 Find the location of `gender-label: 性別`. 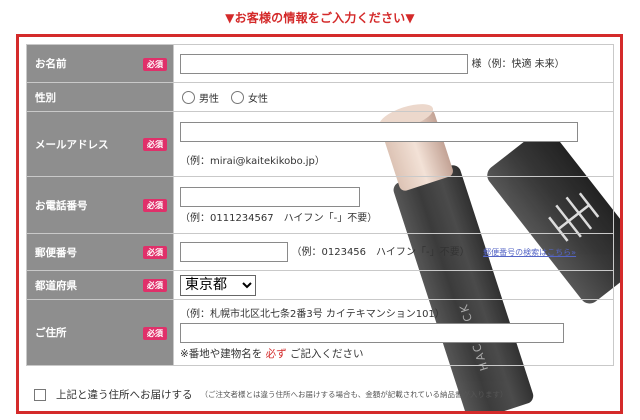

gender-label: 性別 is located at coordinates (45, 97).